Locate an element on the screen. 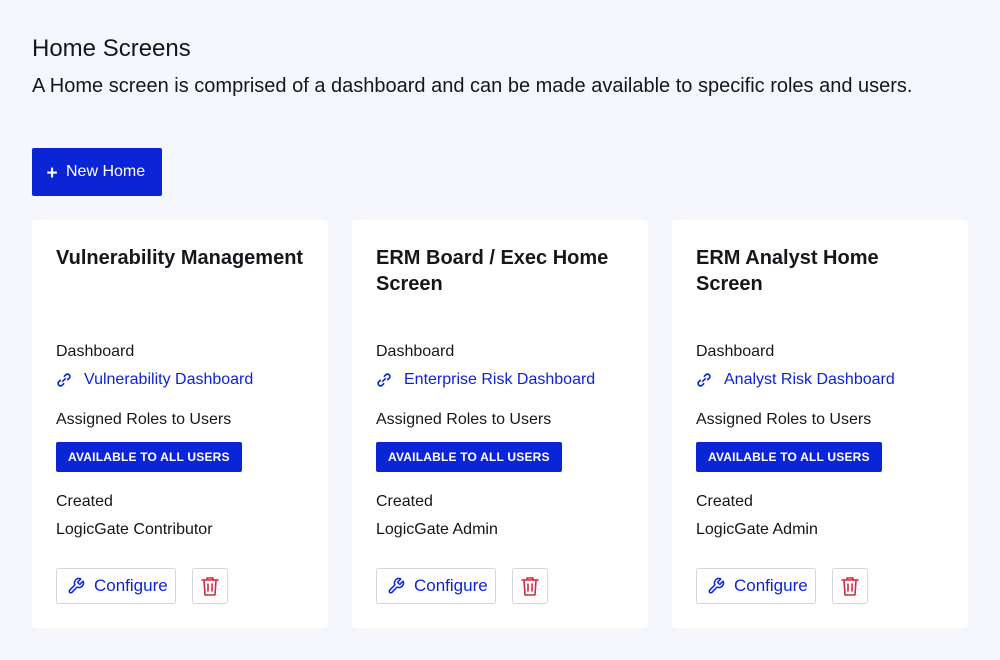 The width and height of the screenshot is (1000, 660). new-home-button: + New Home is located at coordinates (97, 172).